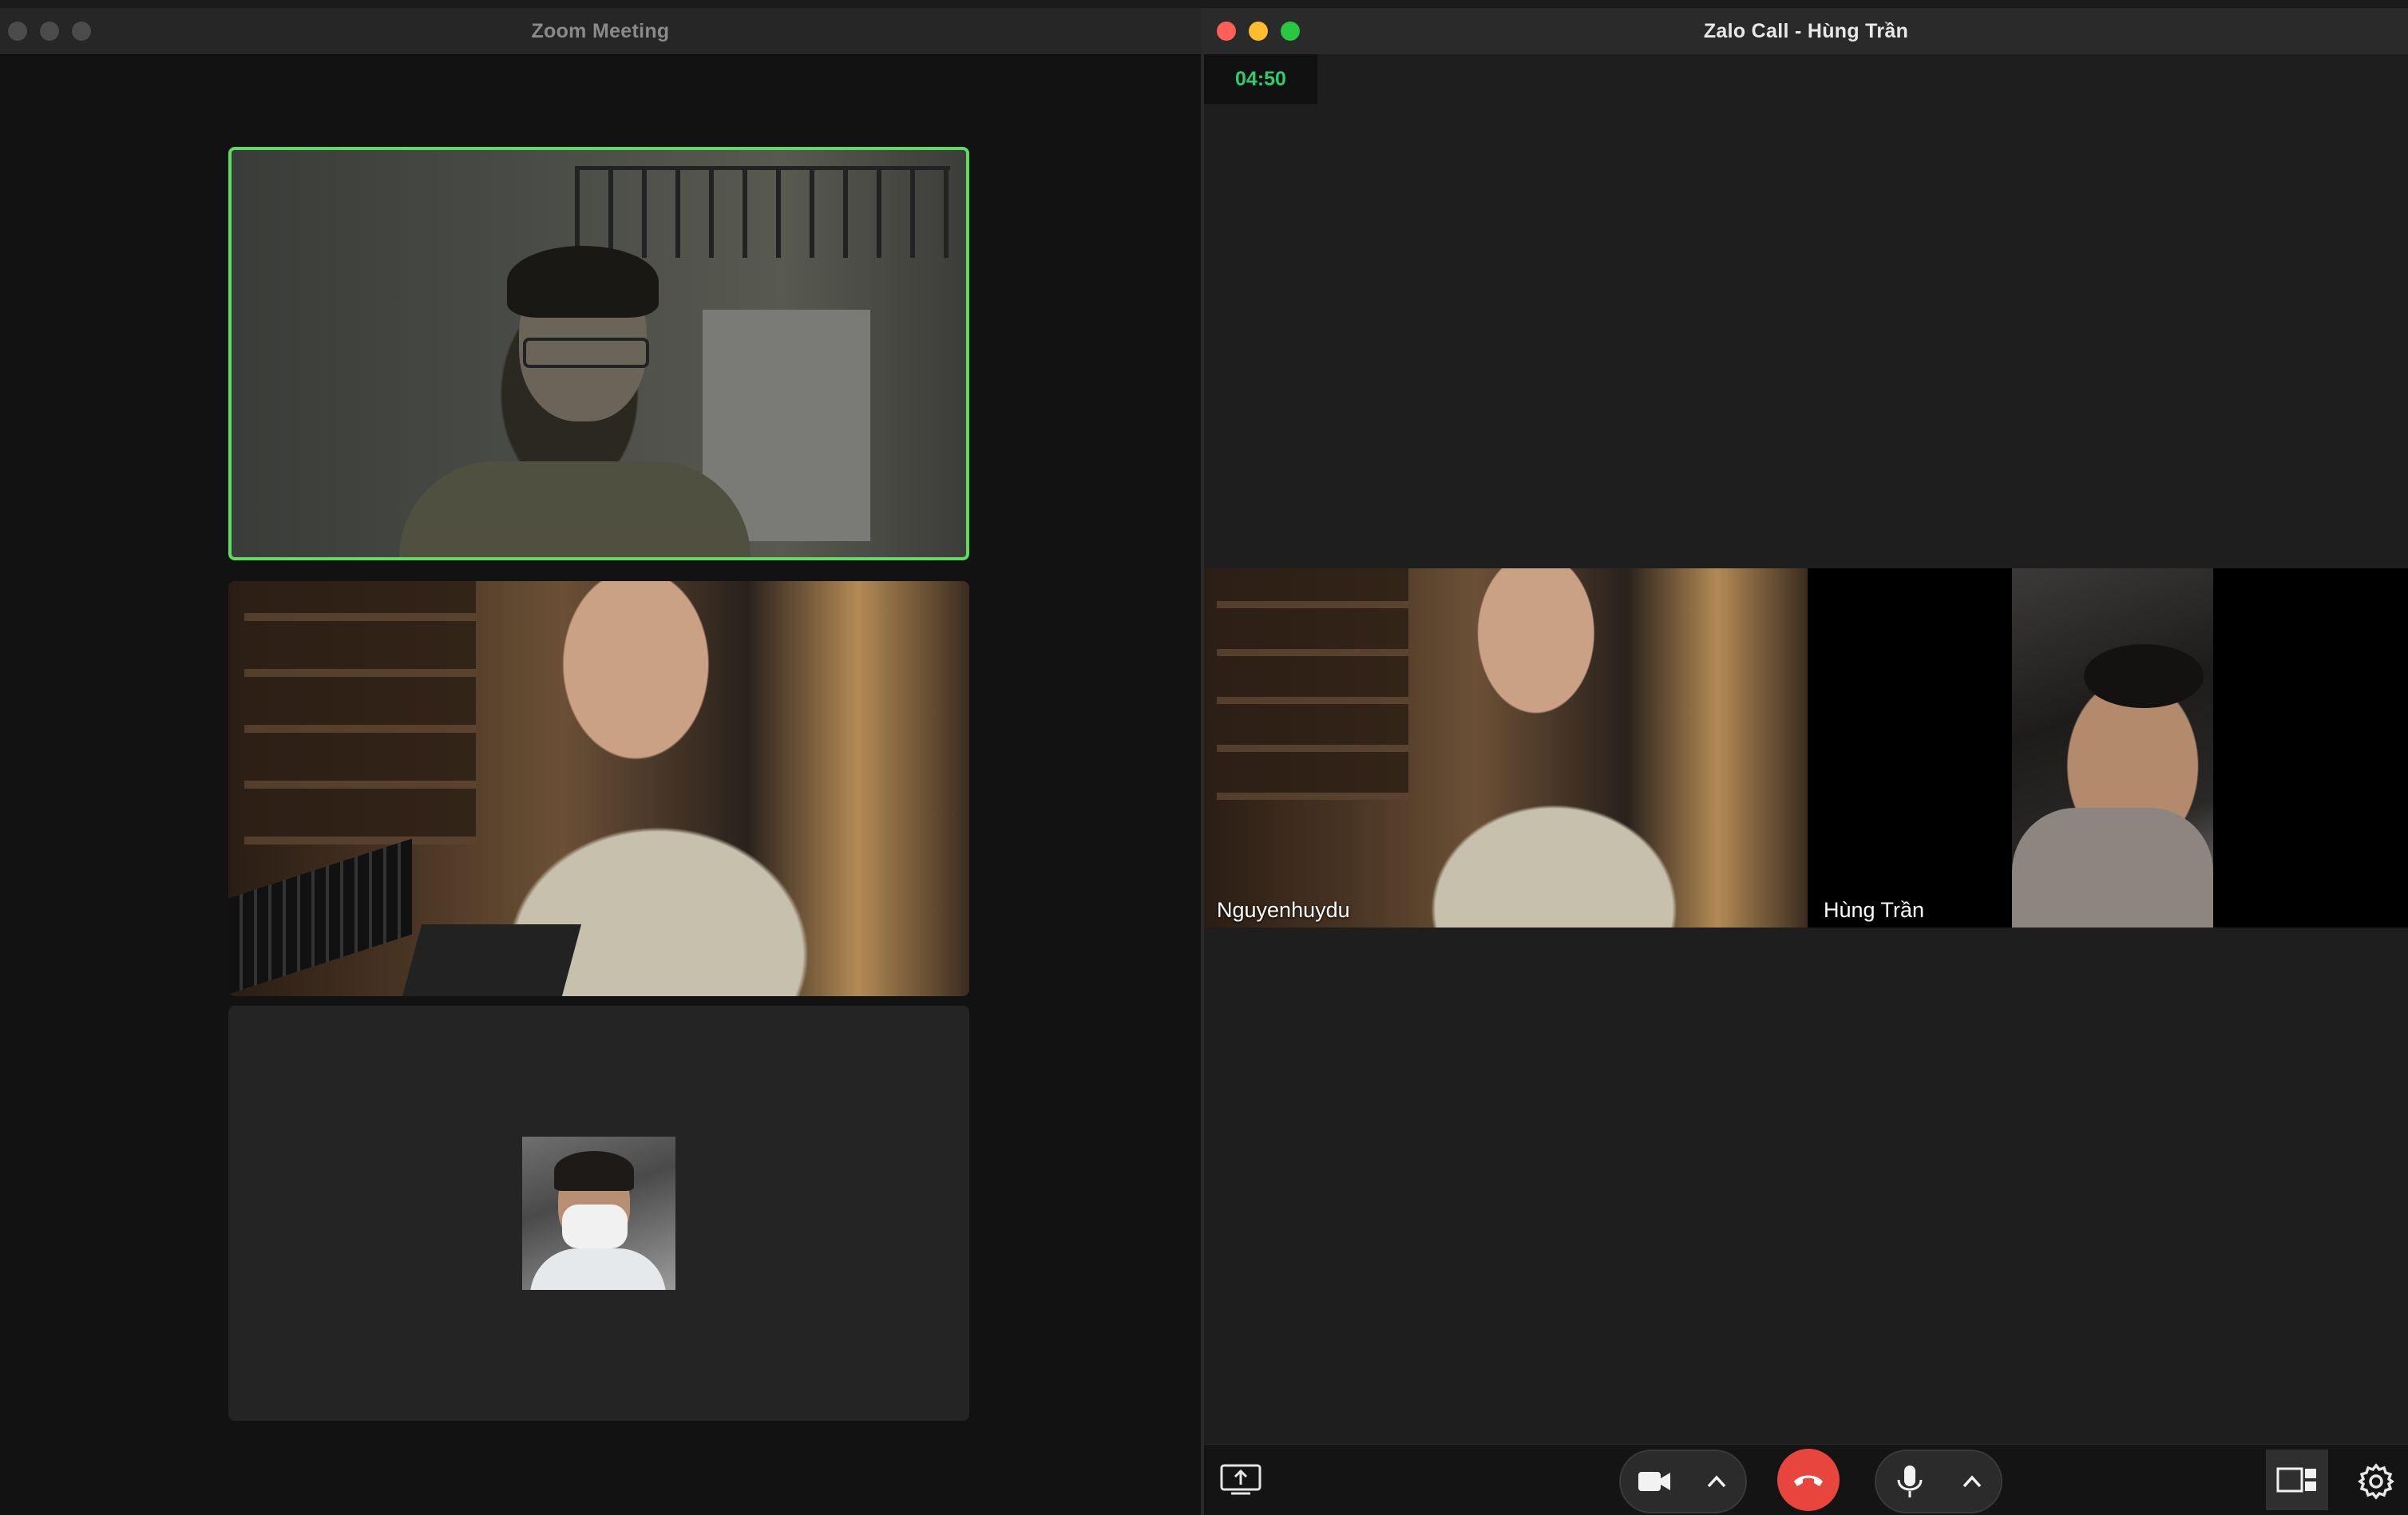 The image size is (2408, 1515). I want to click on call-controls-bar, so click(1806, 1479).